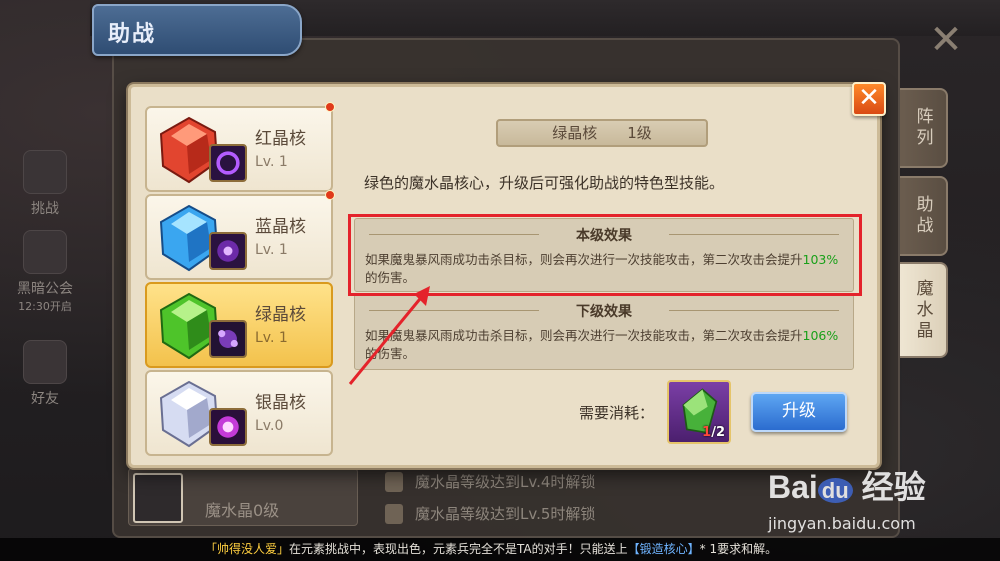 This screenshot has height=561, width=1000. I want to click on core-name: 蓝晶核, so click(280, 227).